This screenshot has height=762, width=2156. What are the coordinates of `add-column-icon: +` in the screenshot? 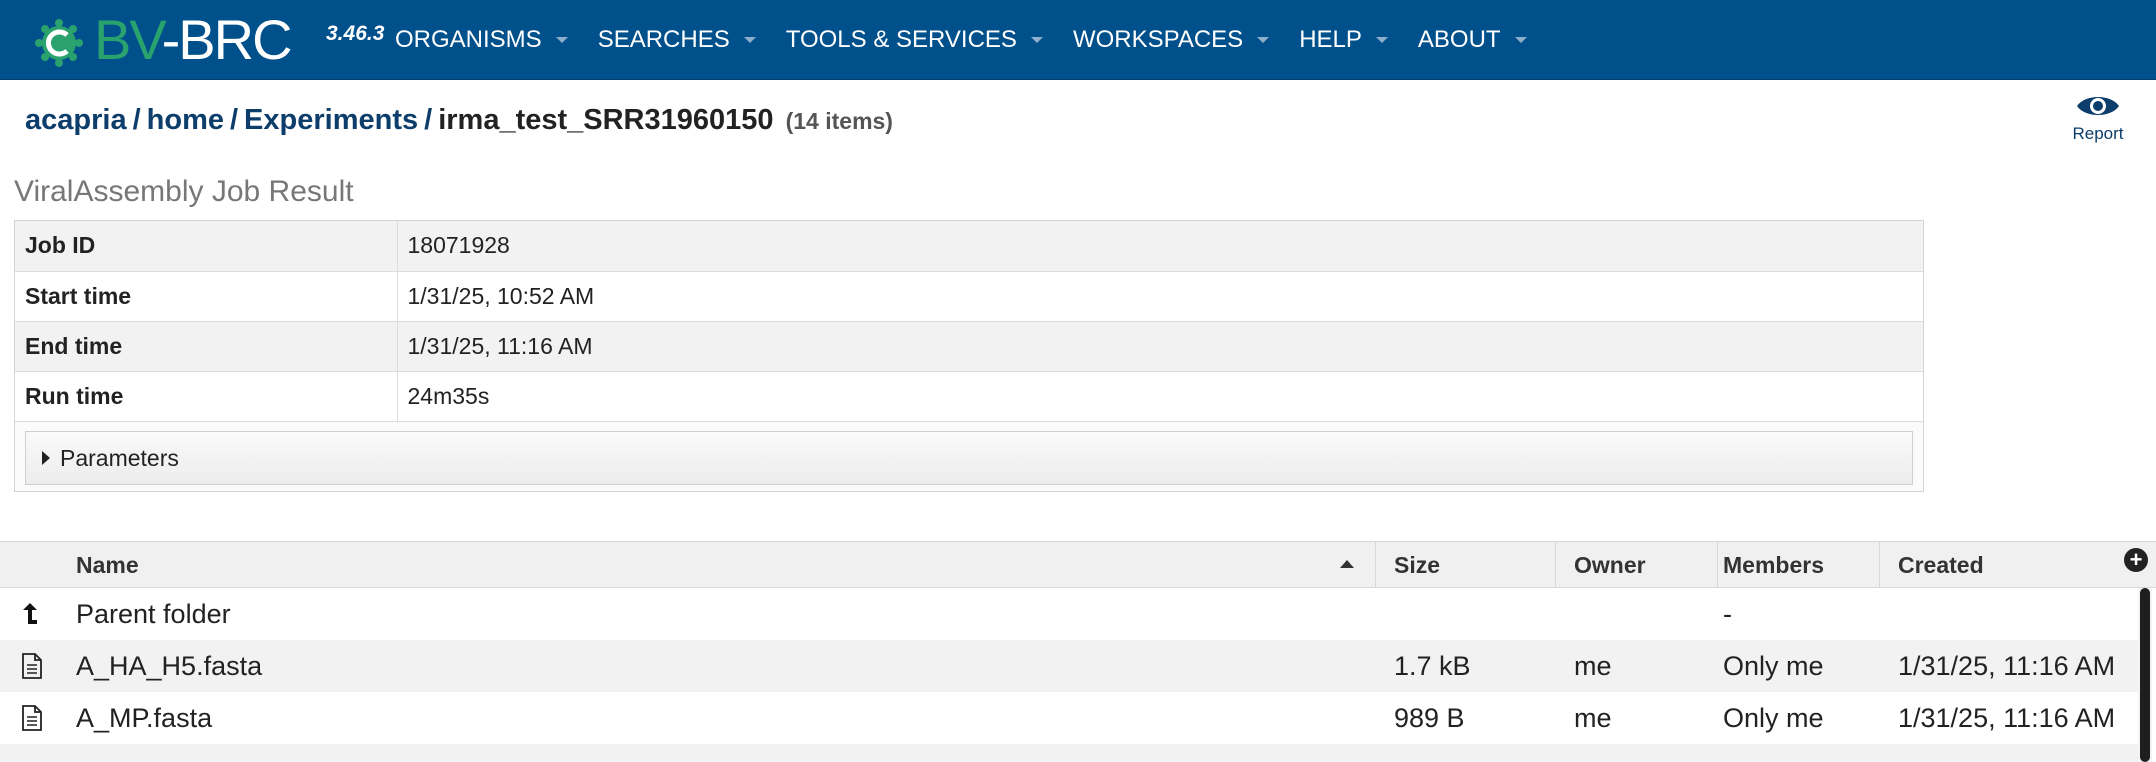 It's located at (2136, 560).